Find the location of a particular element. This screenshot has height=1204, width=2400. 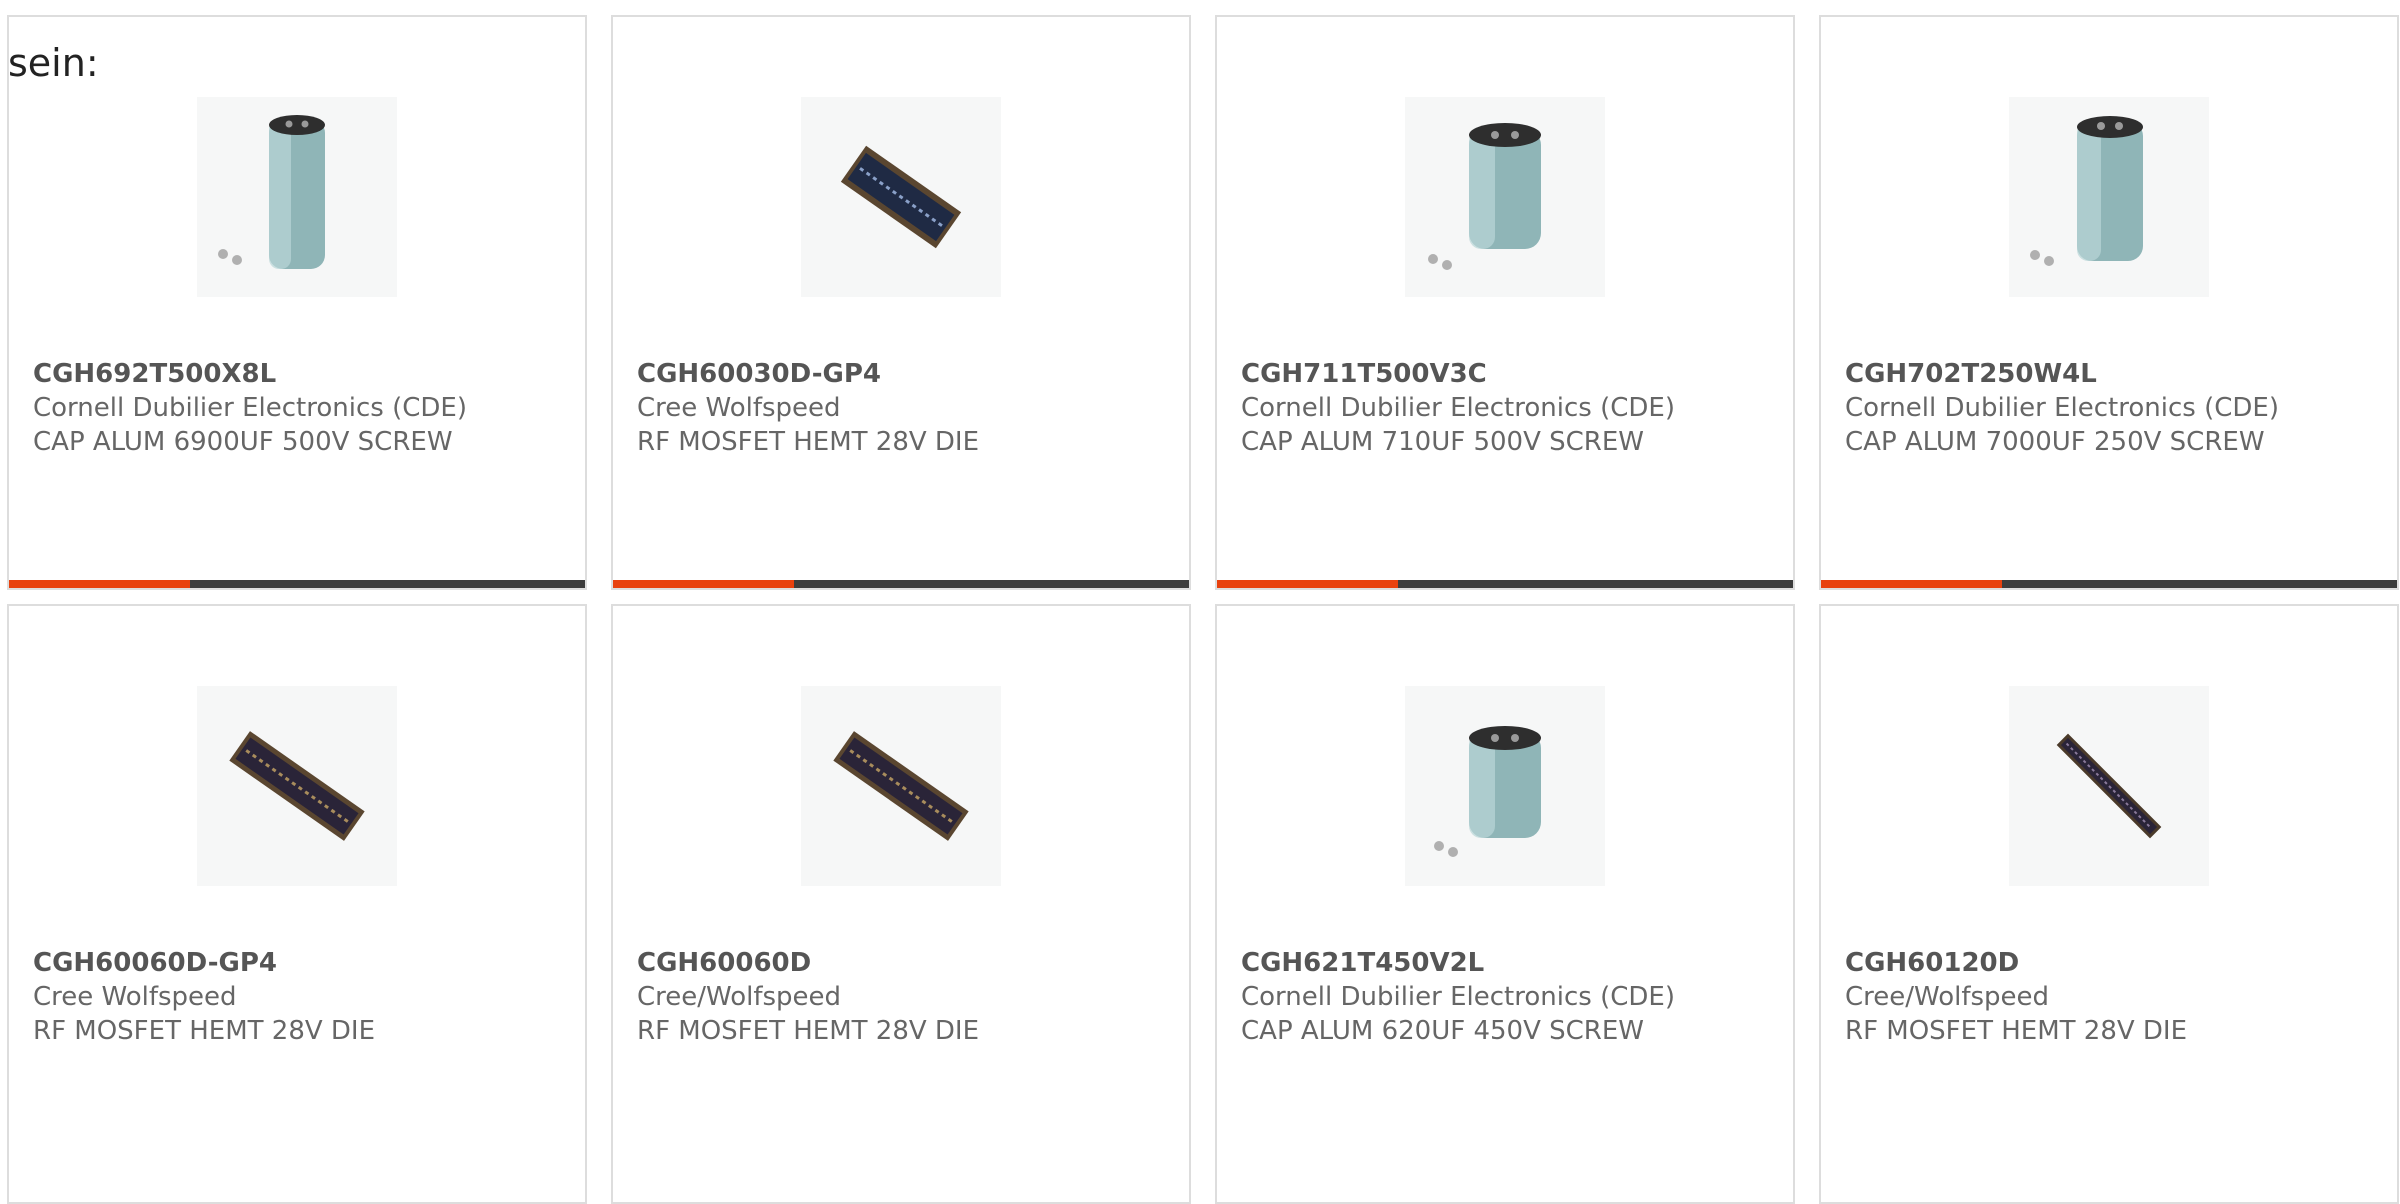

part-number: CGH692T500X8L is located at coordinates (299, 374).